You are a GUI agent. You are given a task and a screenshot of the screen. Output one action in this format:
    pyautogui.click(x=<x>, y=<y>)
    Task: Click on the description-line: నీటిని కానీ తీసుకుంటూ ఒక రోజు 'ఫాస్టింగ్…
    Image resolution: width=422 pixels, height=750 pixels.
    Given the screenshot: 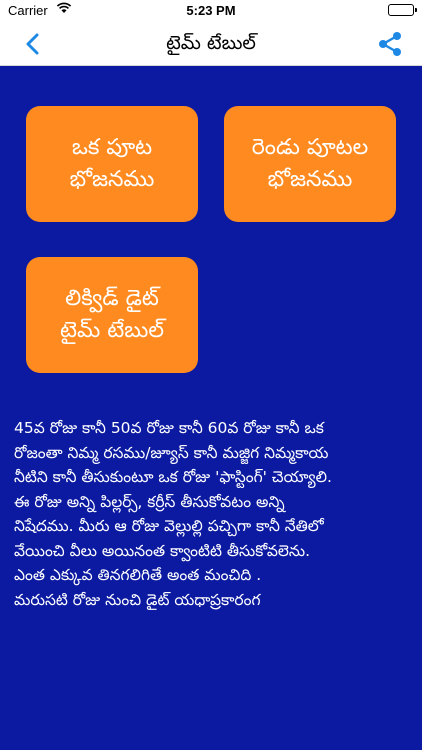 What is the action you would take?
    pyautogui.click(x=173, y=477)
    